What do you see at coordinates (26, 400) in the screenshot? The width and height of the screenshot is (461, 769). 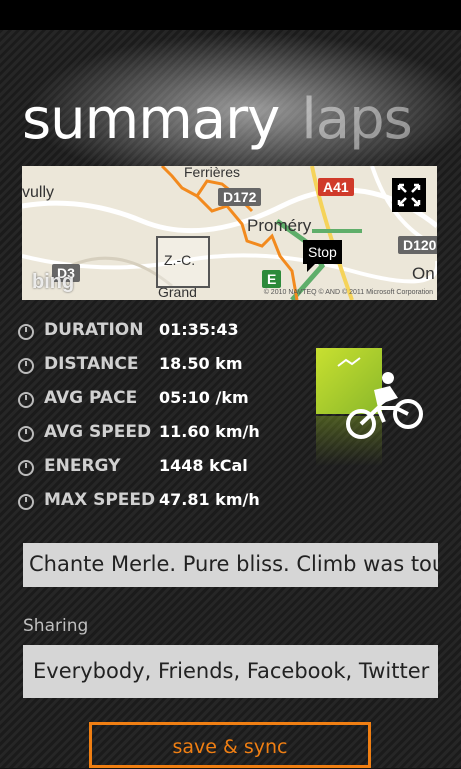 I see `pace-icon` at bounding box center [26, 400].